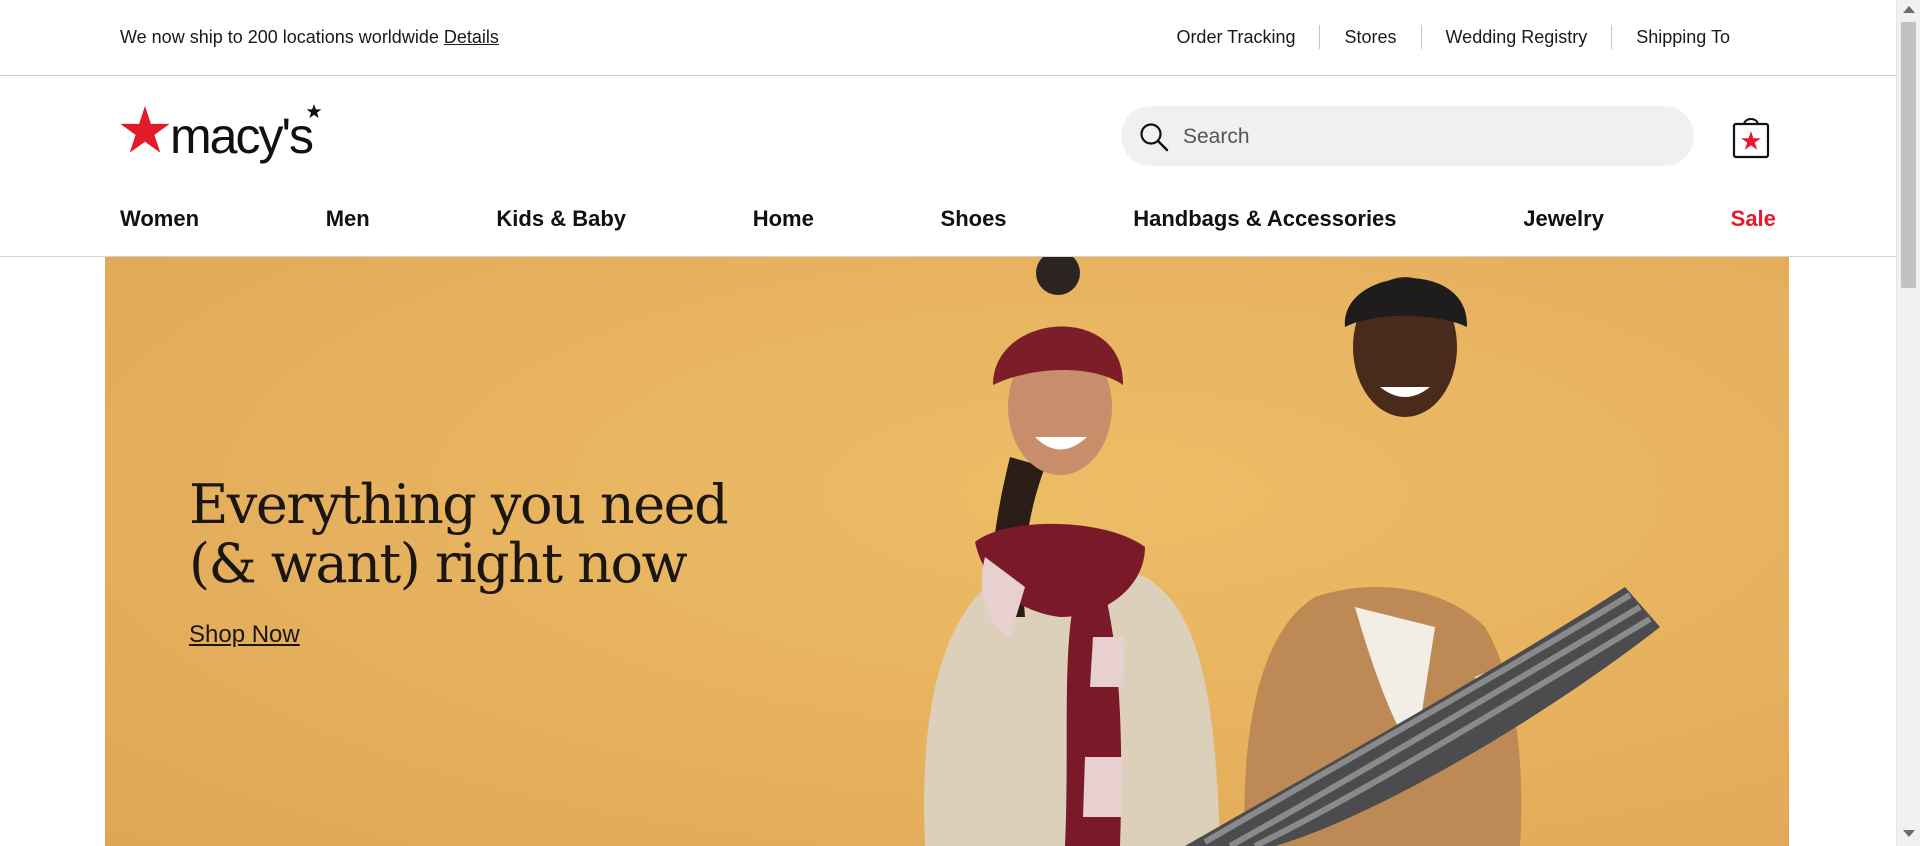 Image resolution: width=1920 pixels, height=846 pixels. I want to click on search-input, so click(1428, 137).